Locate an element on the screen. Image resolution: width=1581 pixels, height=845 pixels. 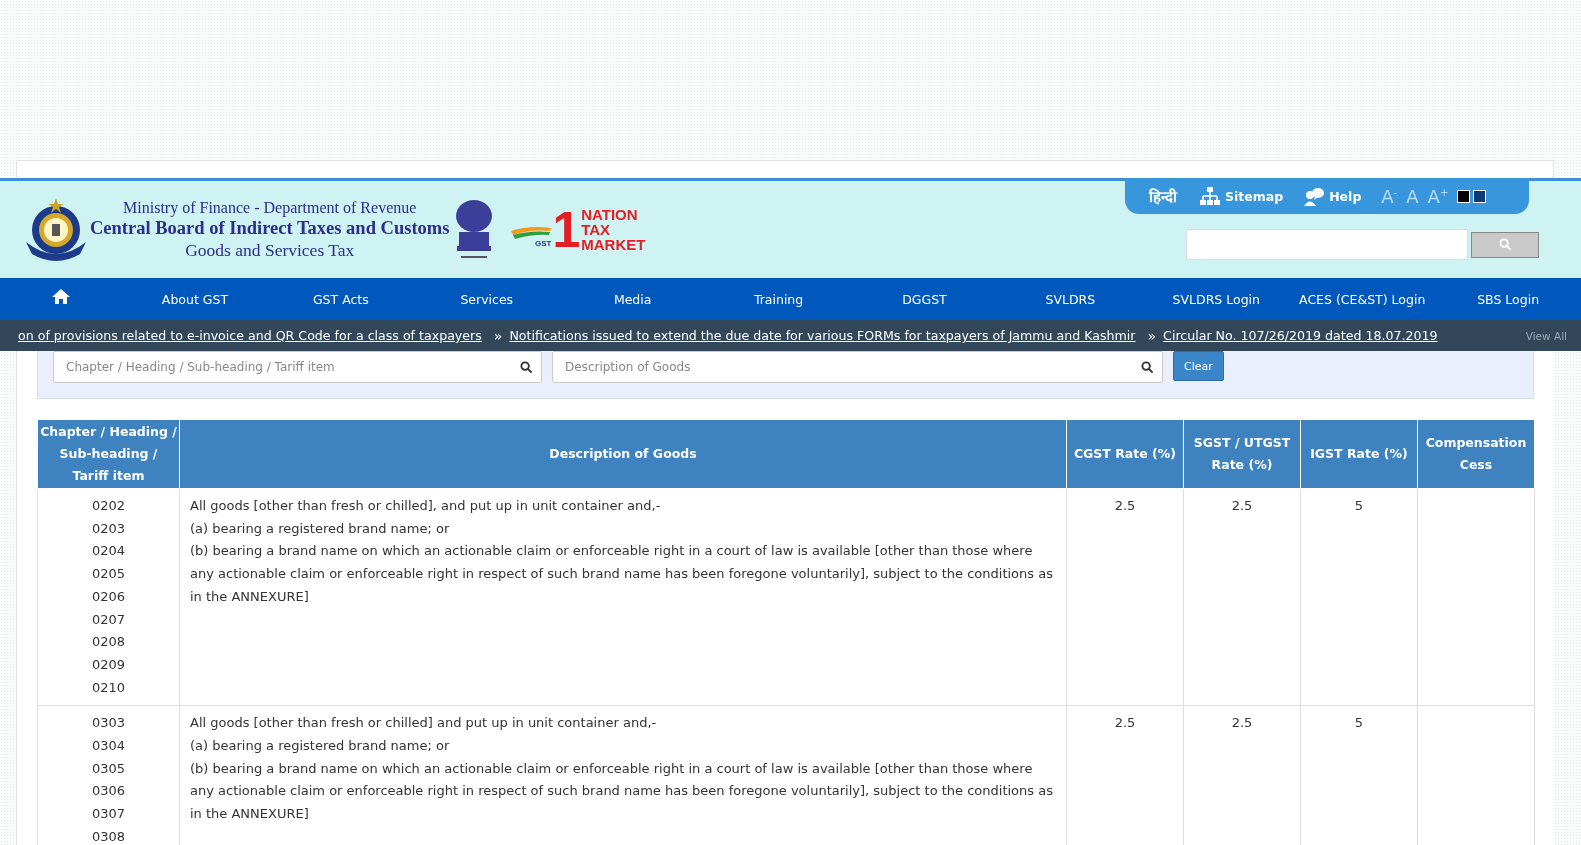
description-text: All goods [other than fresh or chilled], and put up in unit container and,- is located at coordinates (426, 506).